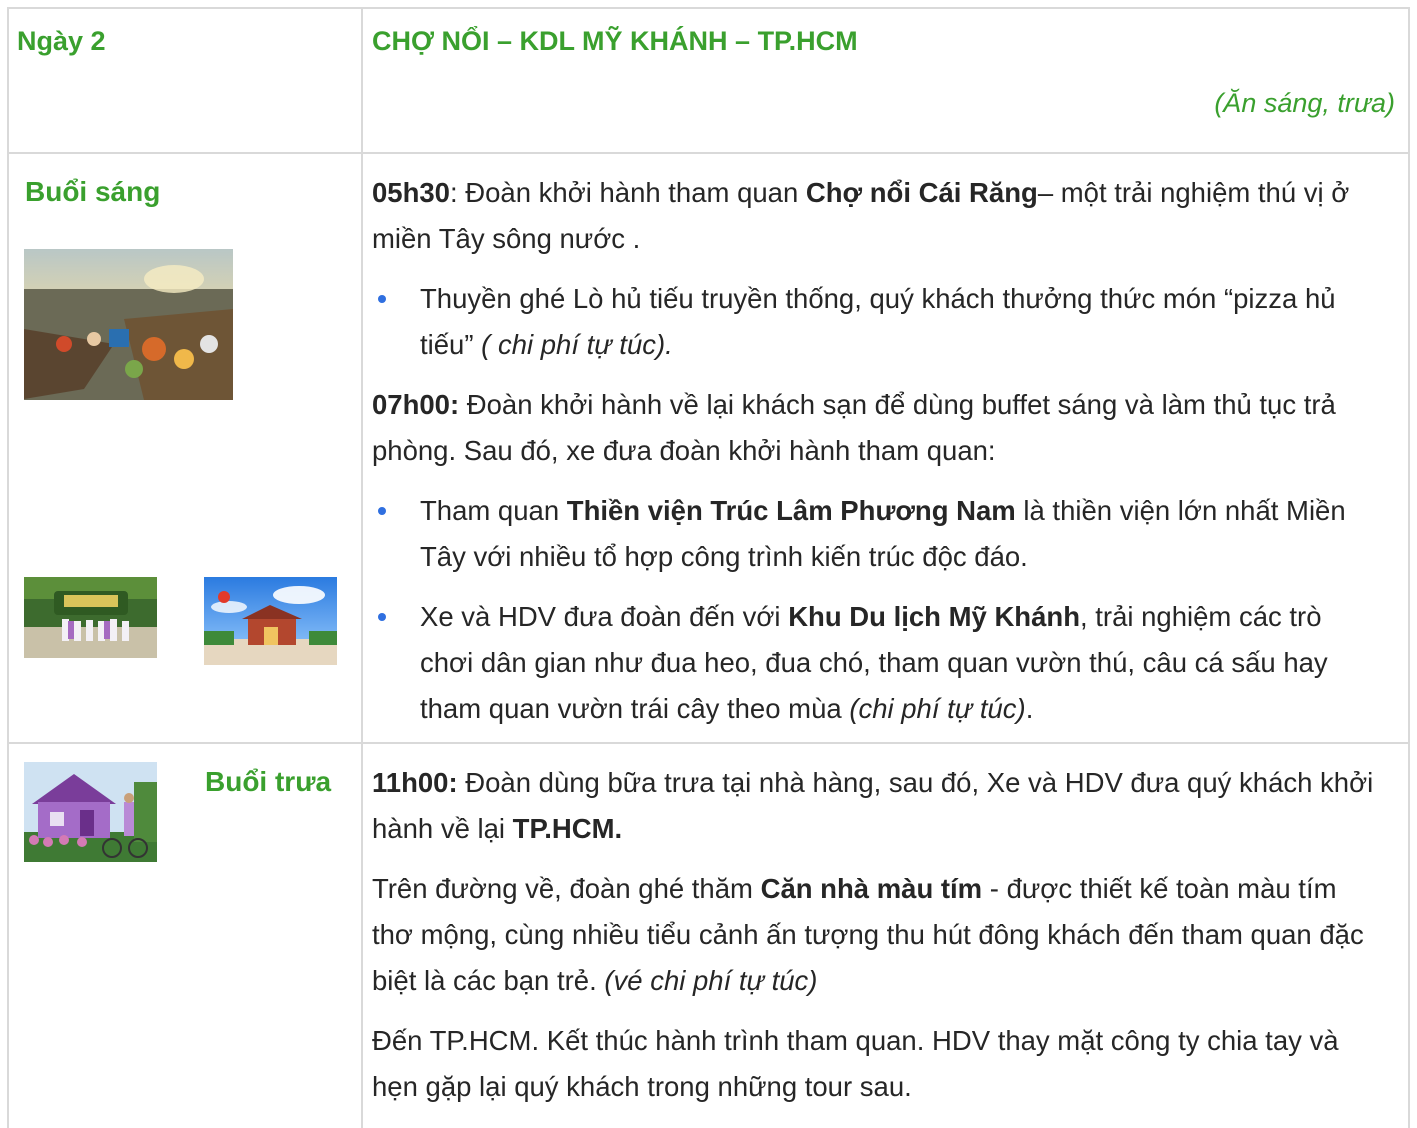 This screenshot has width=1417, height=1128. What do you see at coordinates (921, 192) in the screenshot?
I see `place-cho-noi-cai-rang: Chợ nổi Cái Răng` at bounding box center [921, 192].